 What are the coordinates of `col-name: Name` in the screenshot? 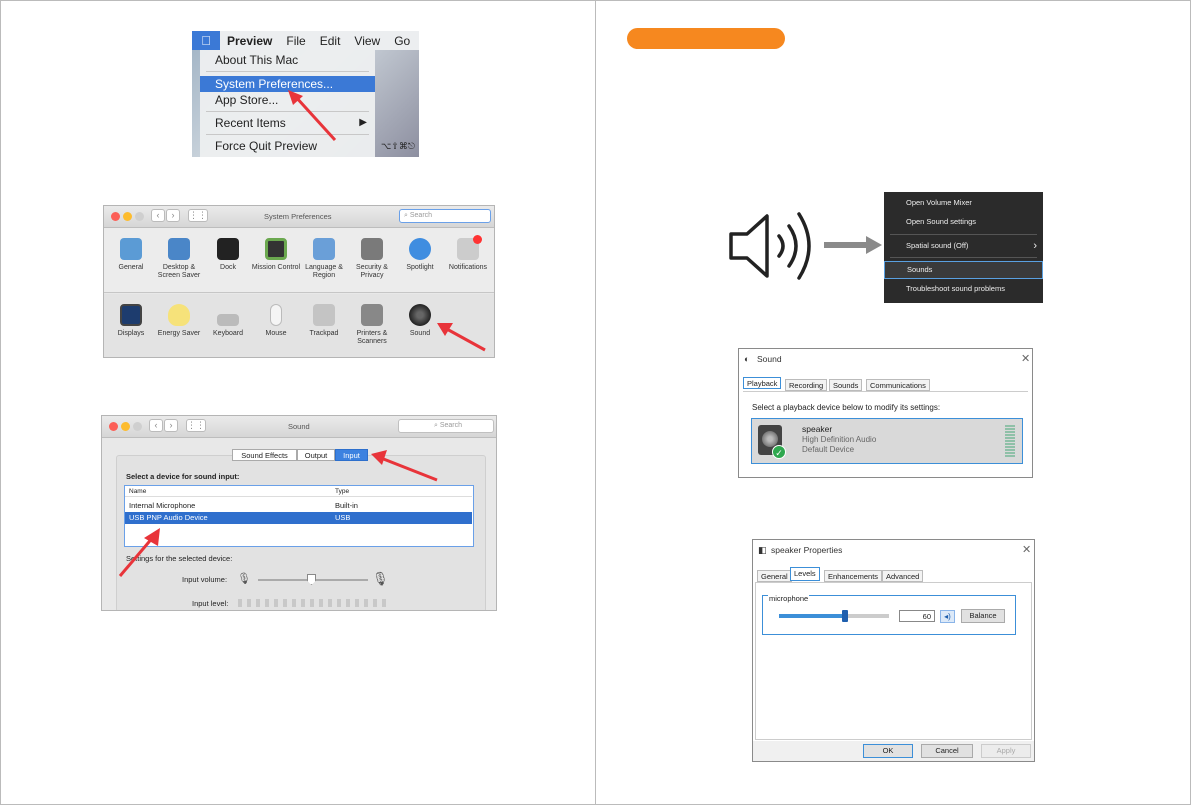 It's located at (137, 491).